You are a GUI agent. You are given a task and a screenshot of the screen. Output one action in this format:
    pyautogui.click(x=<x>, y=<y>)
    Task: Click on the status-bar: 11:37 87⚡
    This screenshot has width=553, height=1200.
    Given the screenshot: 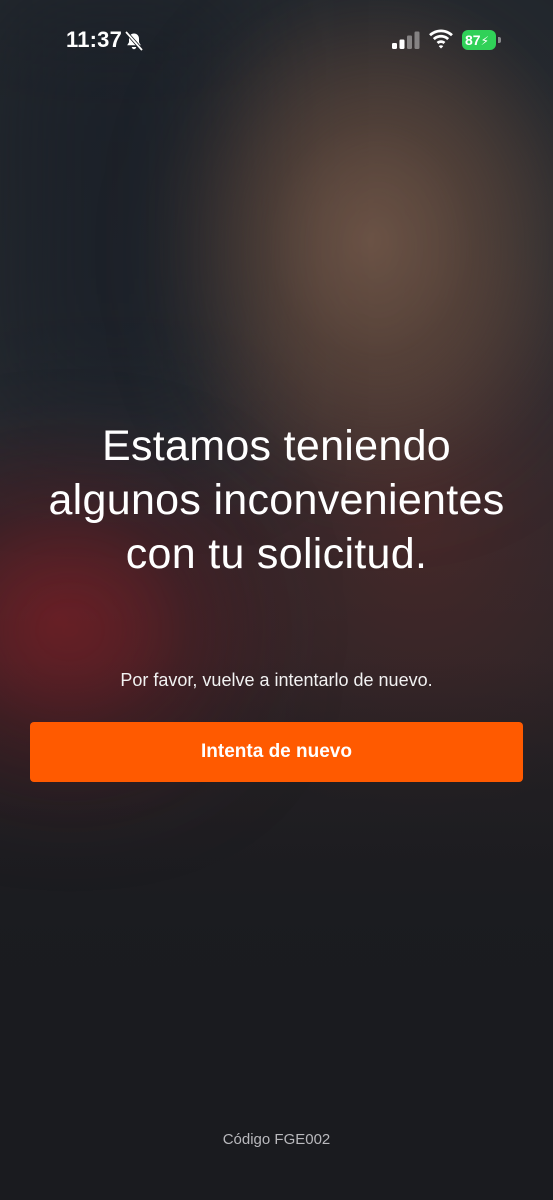 What is the action you would take?
    pyautogui.click(x=276, y=42)
    